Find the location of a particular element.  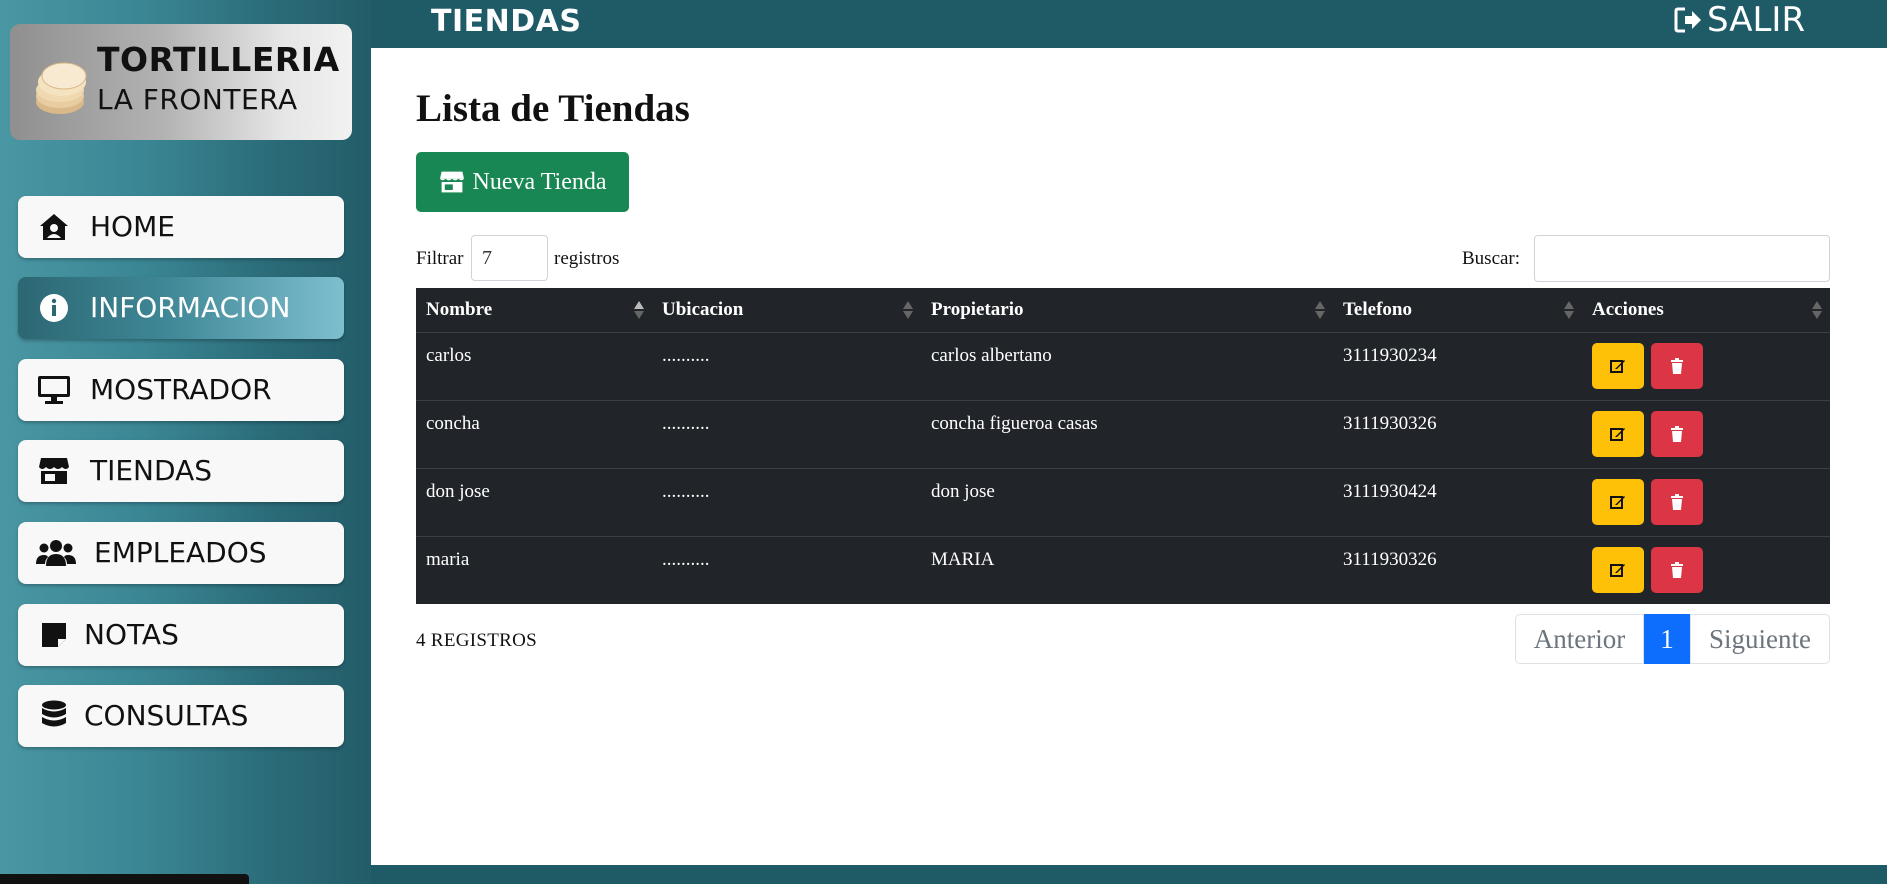

browser-status-tooltip is located at coordinates (124, 879).